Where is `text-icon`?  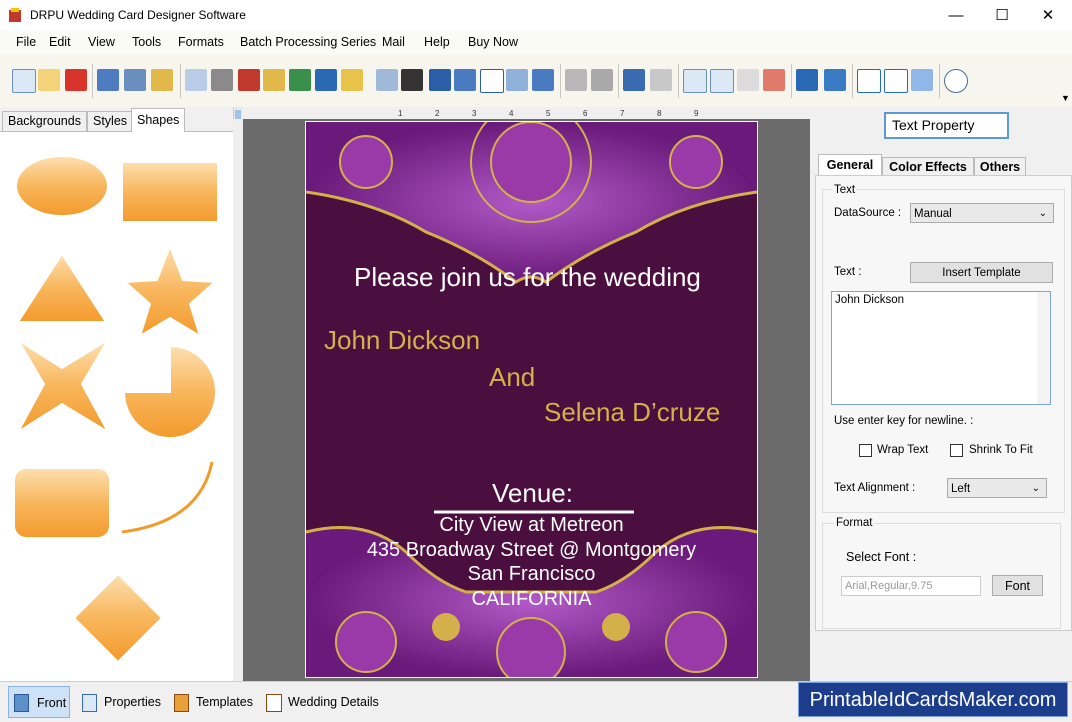
text-icon is located at coordinates (440, 80).